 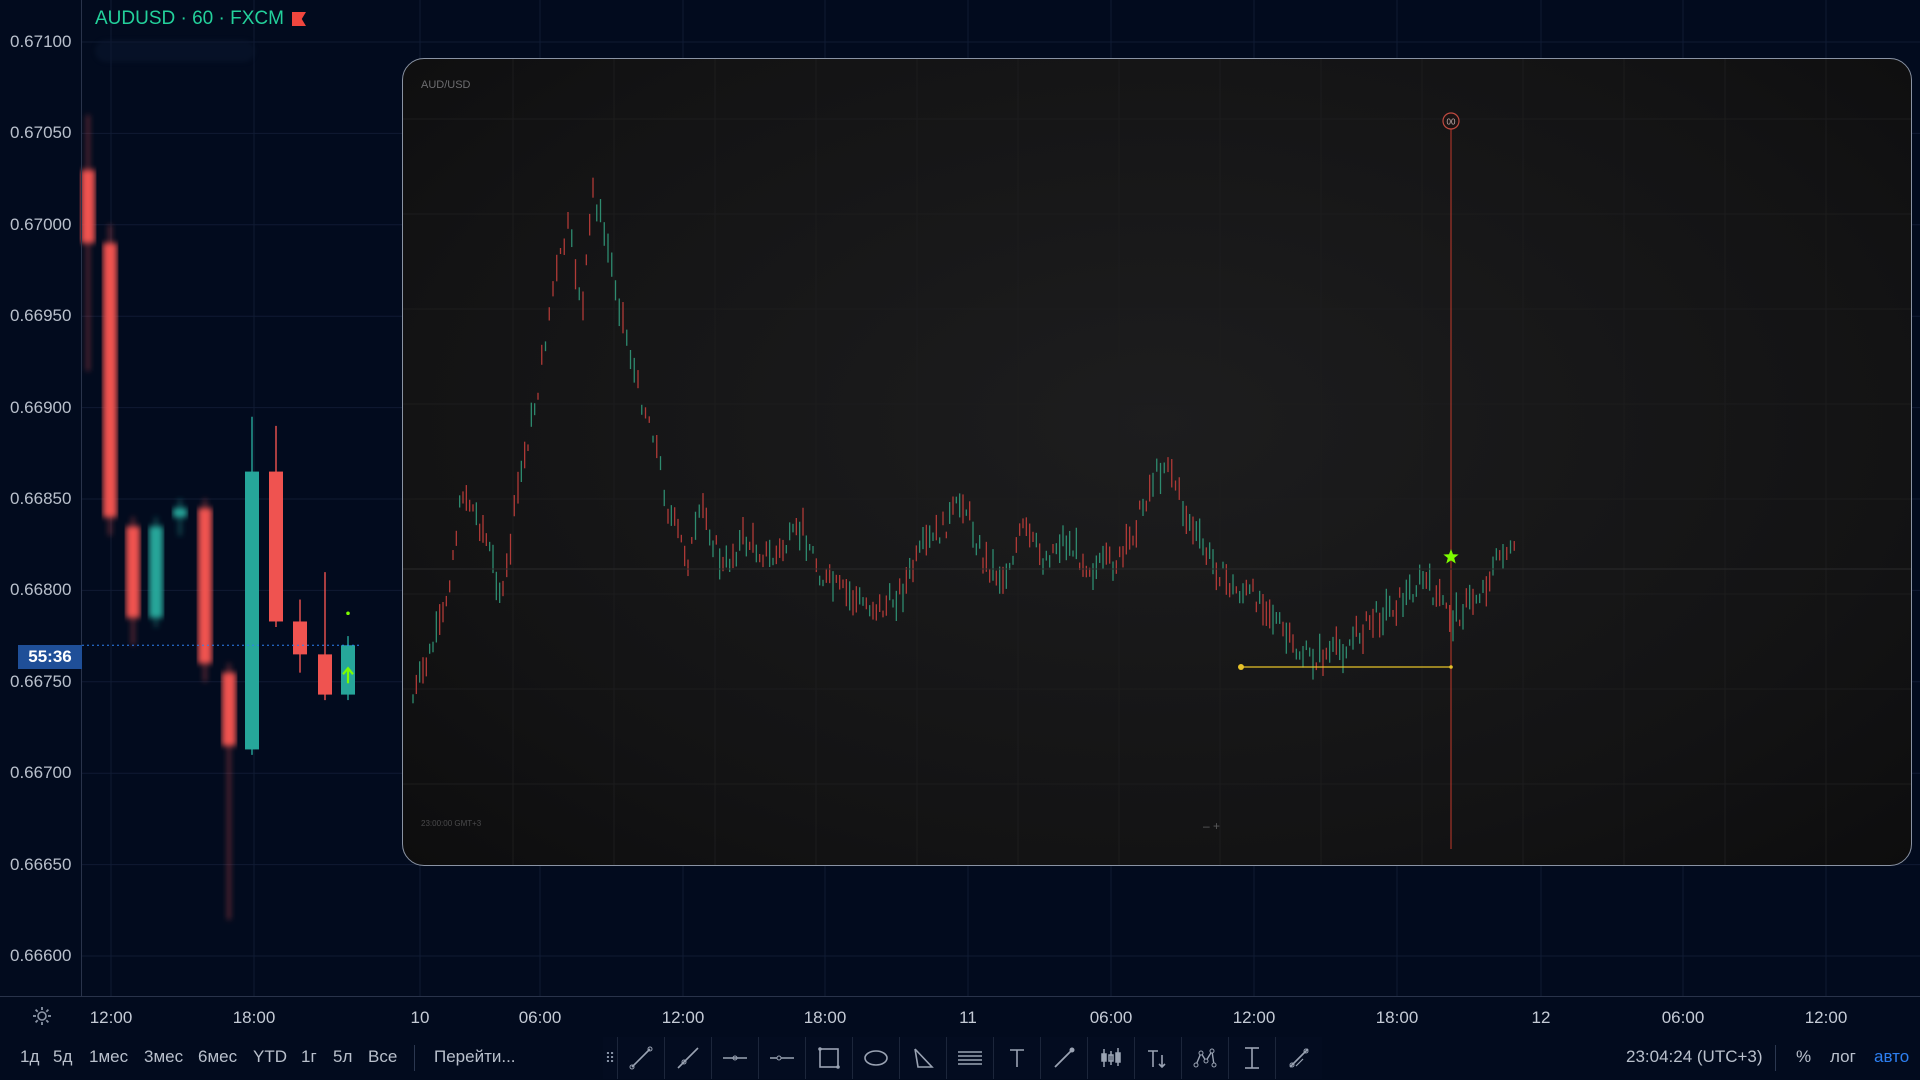 I want to click on chart-symbol-title: AUDUSD · 60 · FXCM, so click(x=200, y=19).